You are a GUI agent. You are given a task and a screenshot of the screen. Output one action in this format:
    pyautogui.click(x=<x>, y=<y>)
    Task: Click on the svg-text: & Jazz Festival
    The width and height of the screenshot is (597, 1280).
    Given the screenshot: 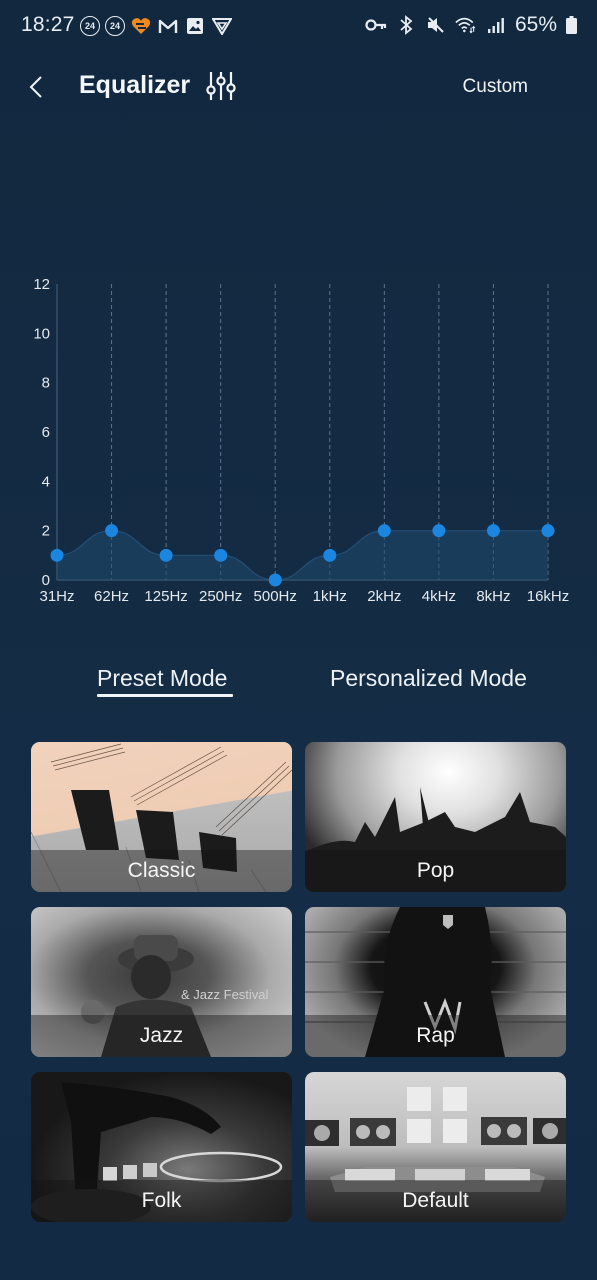 What is the action you would take?
    pyautogui.click(x=225, y=994)
    